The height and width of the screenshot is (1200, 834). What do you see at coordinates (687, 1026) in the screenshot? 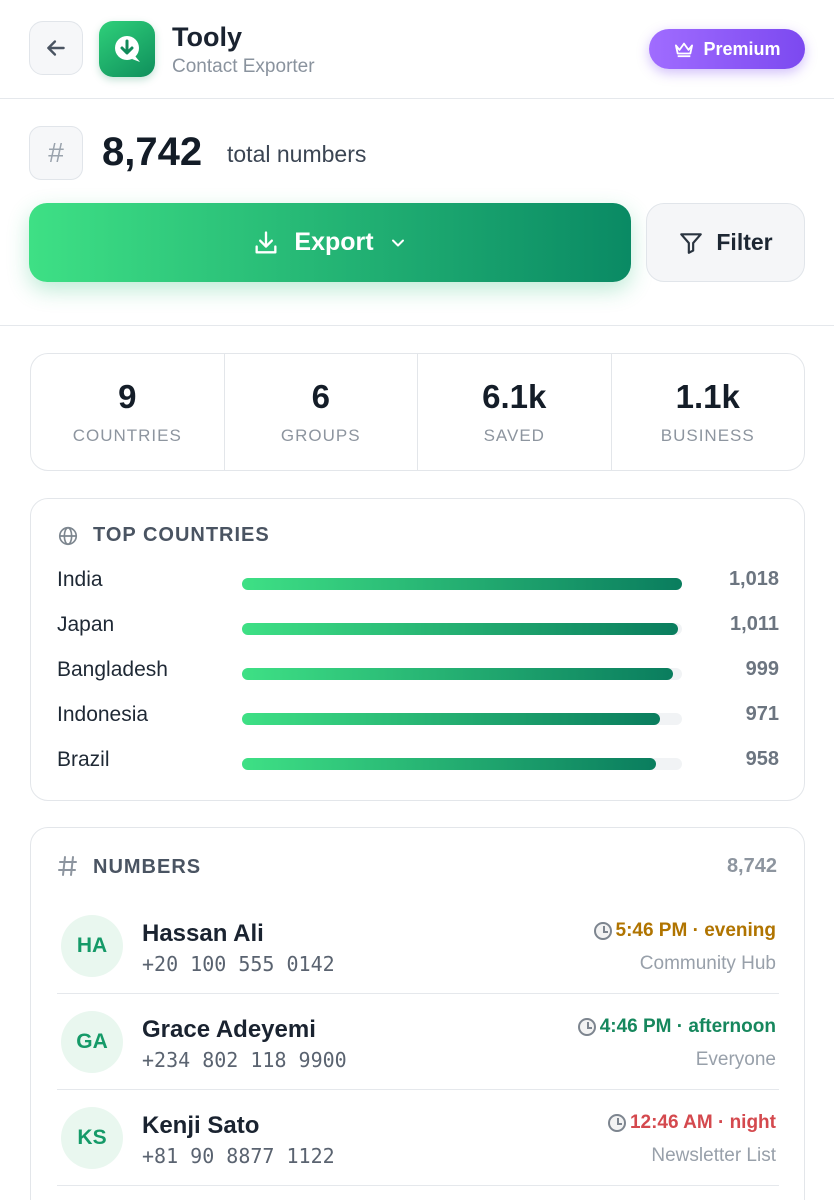
I see `local-time-text: 4:46 PM · afternoon` at bounding box center [687, 1026].